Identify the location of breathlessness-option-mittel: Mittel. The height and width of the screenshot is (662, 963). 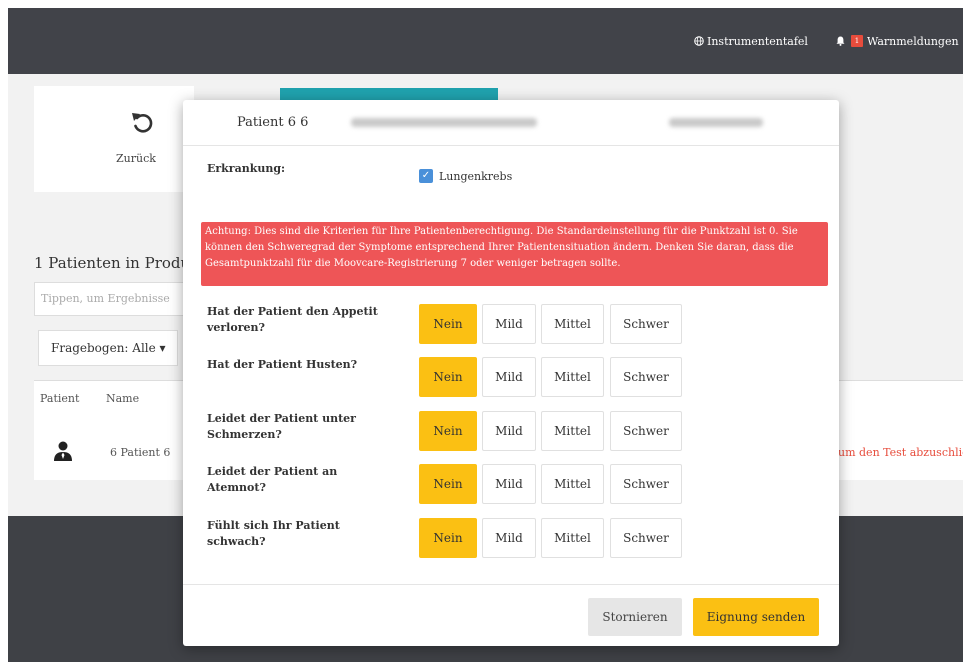
(572, 484).